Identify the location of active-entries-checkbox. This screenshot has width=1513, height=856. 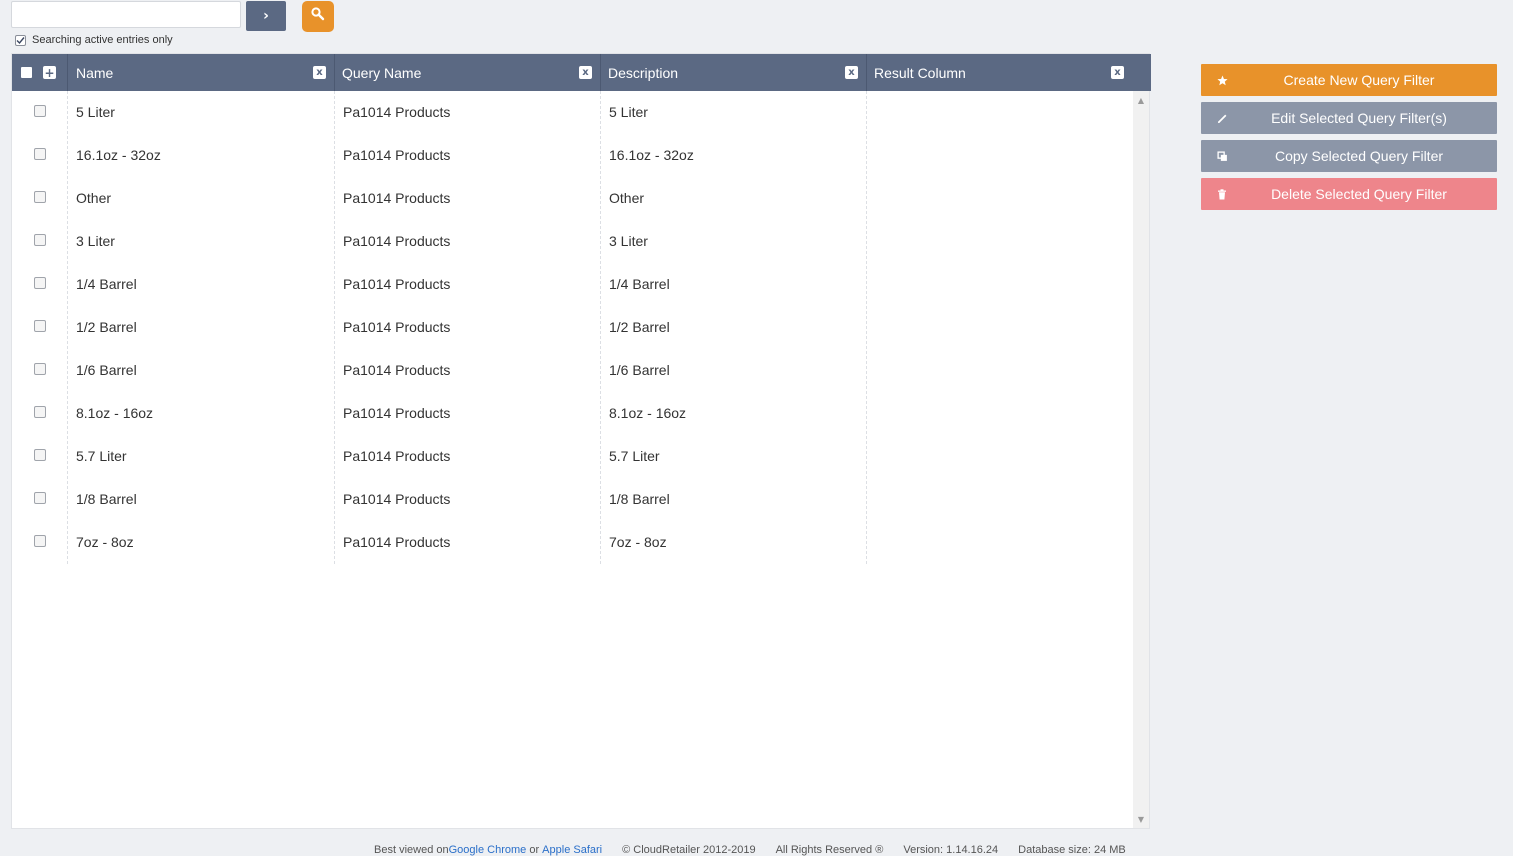
(20, 40).